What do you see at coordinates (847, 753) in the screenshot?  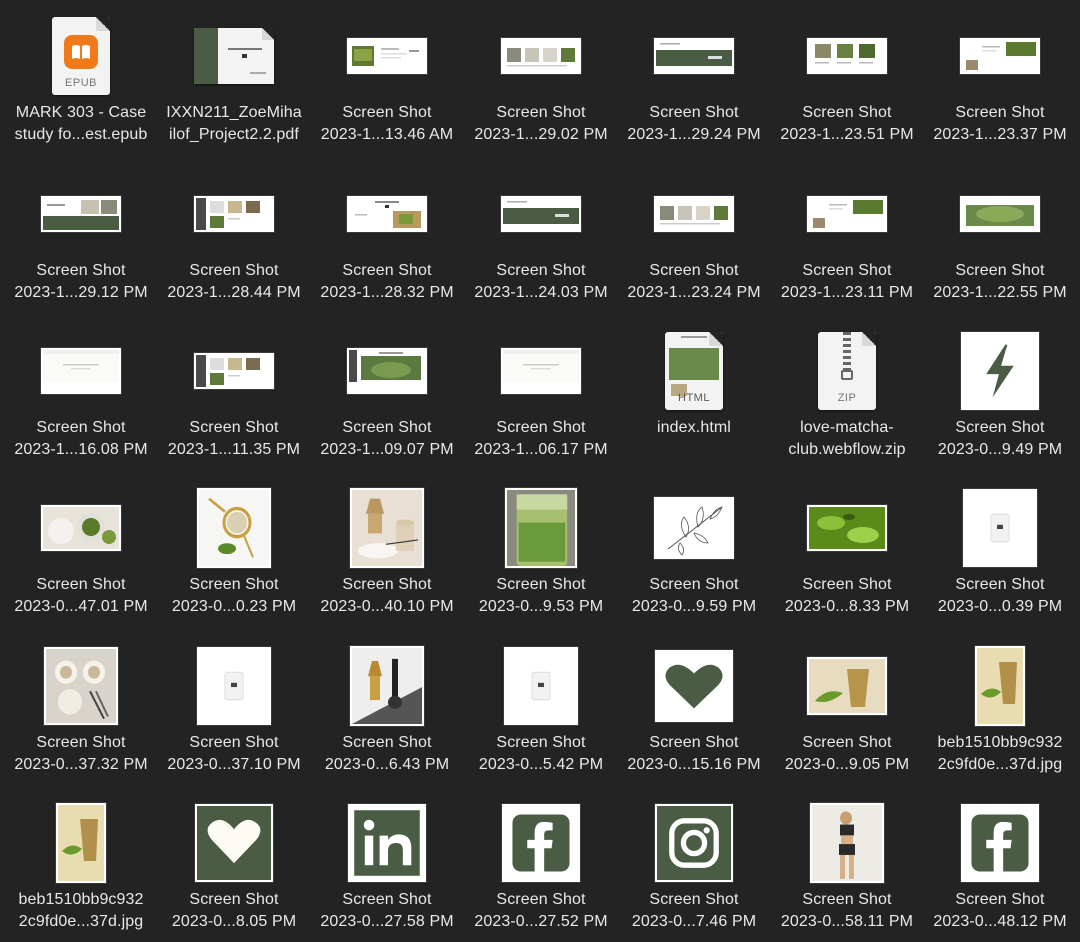 I see `file-name-label: Screen Shot 2023-0...9.05 PM` at bounding box center [847, 753].